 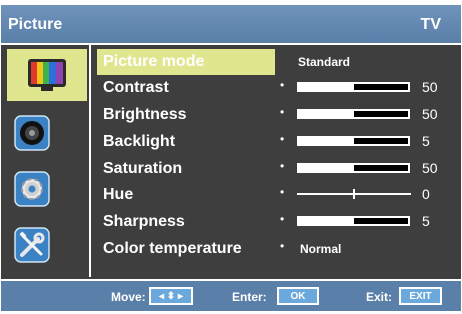 What do you see at coordinates (136, 87) in the screenshot?
I see `contrast-label: Contrast` at bounding box center [136, 87].